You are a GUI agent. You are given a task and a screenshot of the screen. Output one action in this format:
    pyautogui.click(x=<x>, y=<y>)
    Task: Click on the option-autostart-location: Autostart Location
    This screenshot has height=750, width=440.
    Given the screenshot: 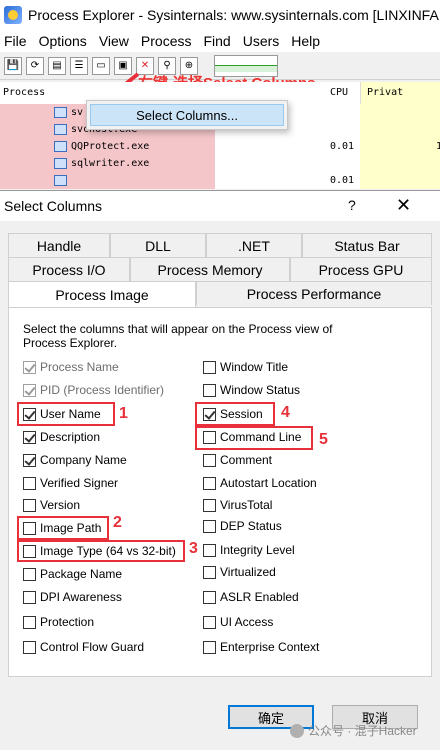 What is the action you would take?
    pyautogui.click(x=260, y=483)
    